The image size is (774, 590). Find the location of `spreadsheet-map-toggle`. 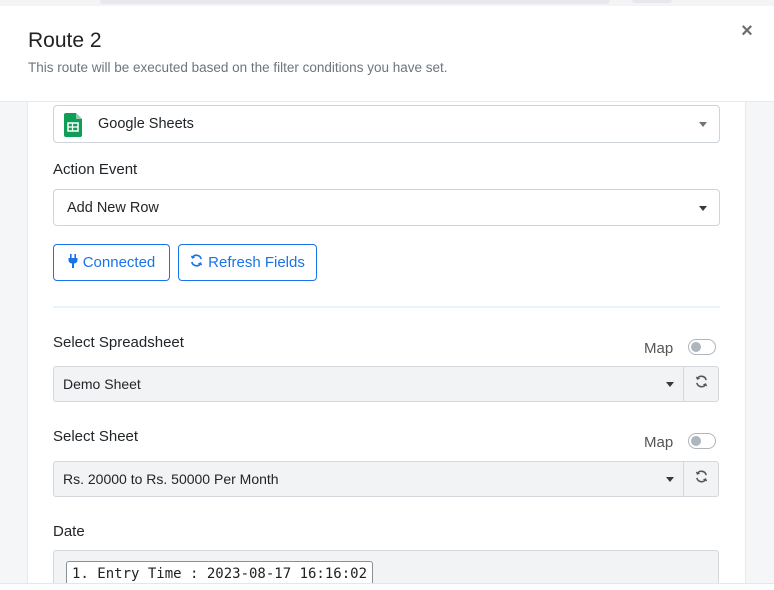

spreadsheet-map-toggle is located at coordinates (702, 347).